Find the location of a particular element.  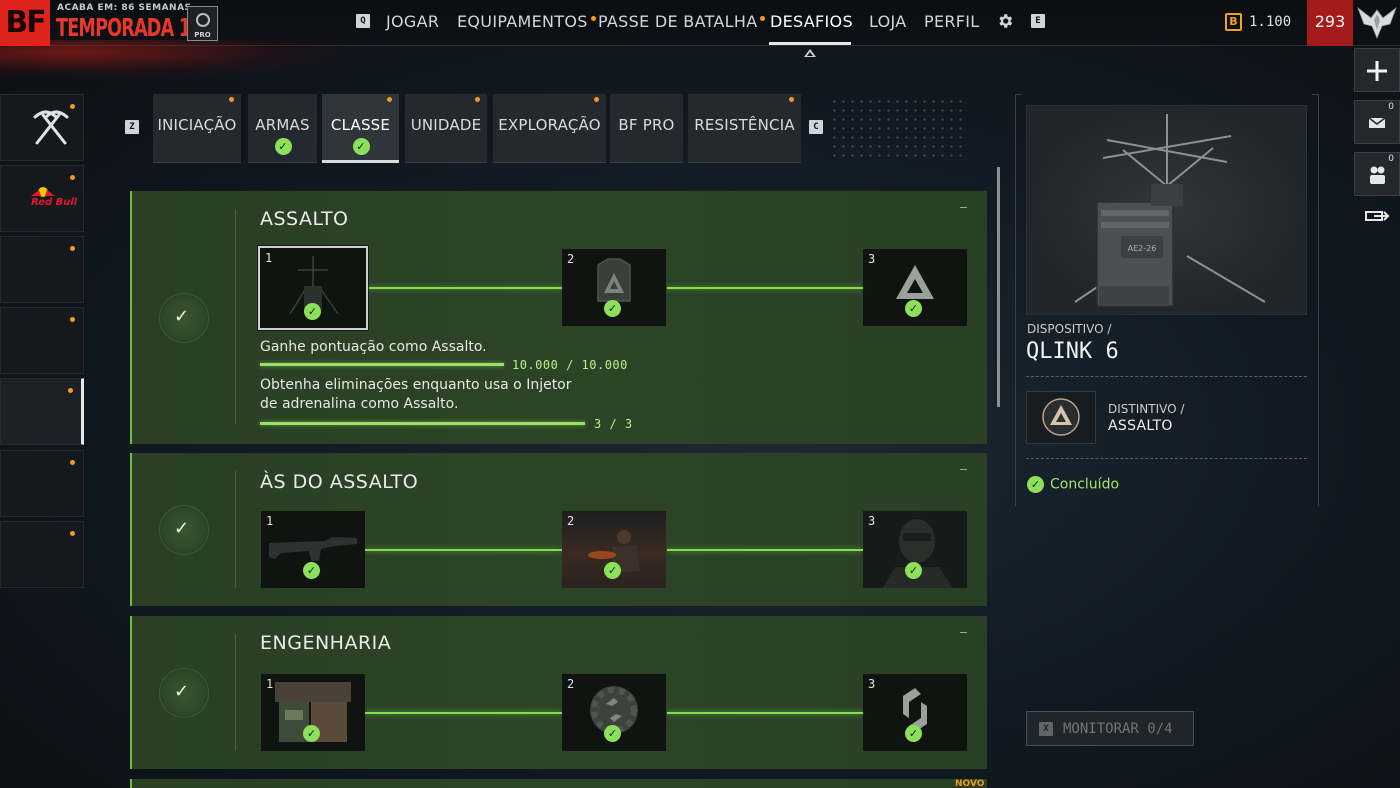

badge-thumbnail is located at coordinates (1061, 417).